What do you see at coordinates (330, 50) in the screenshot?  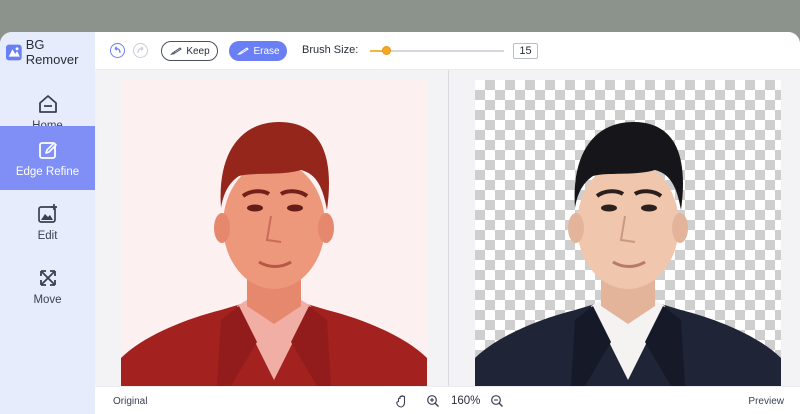 I see `brush-size-label: Brush Size:` at bounding box center [330, 50].